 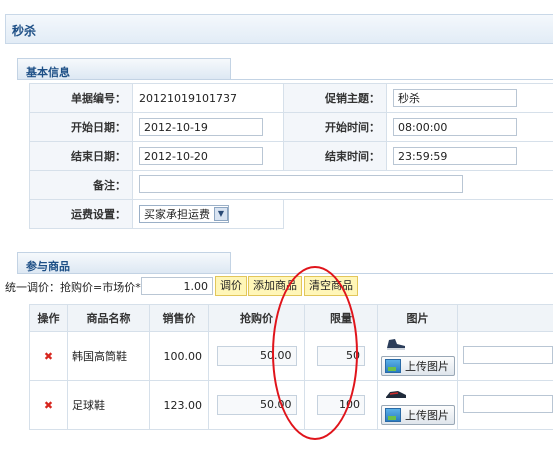 I want to click on empty-cell, so click(x=418, y=214).